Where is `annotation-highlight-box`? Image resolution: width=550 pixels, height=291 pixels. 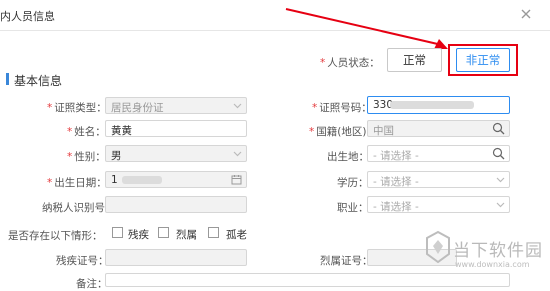 annotation-highlight-box is located at coordinates (483, 60).